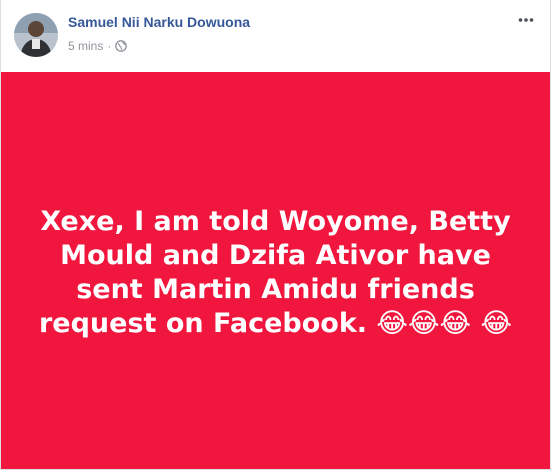 Image resolution: width=551 pixels, height=470 pixels. What do you see at coordinates (159, 22) in the screenshot?
I see `author-name: Samuel Nii Narku Dowuona` at bounding box center [159, 22].